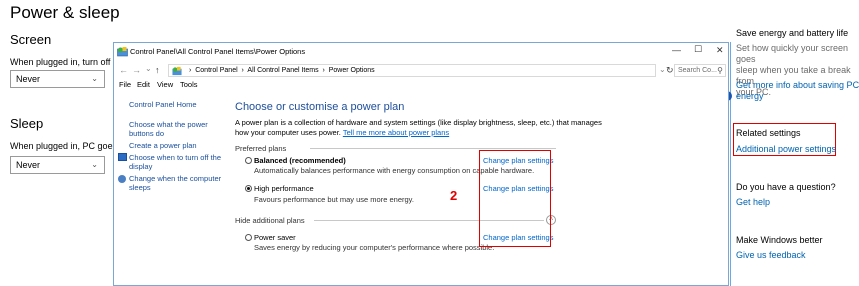 This screenshot has width=859, height=286. Describe the element at coordinates (157, 70) in the screenshot. I see `up-arrow-icon: ↑` at that location.